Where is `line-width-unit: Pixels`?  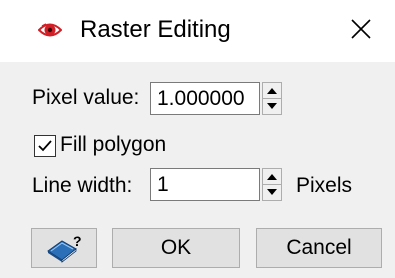
line-width-unit: Pixels is located at coordinates (324, 185).